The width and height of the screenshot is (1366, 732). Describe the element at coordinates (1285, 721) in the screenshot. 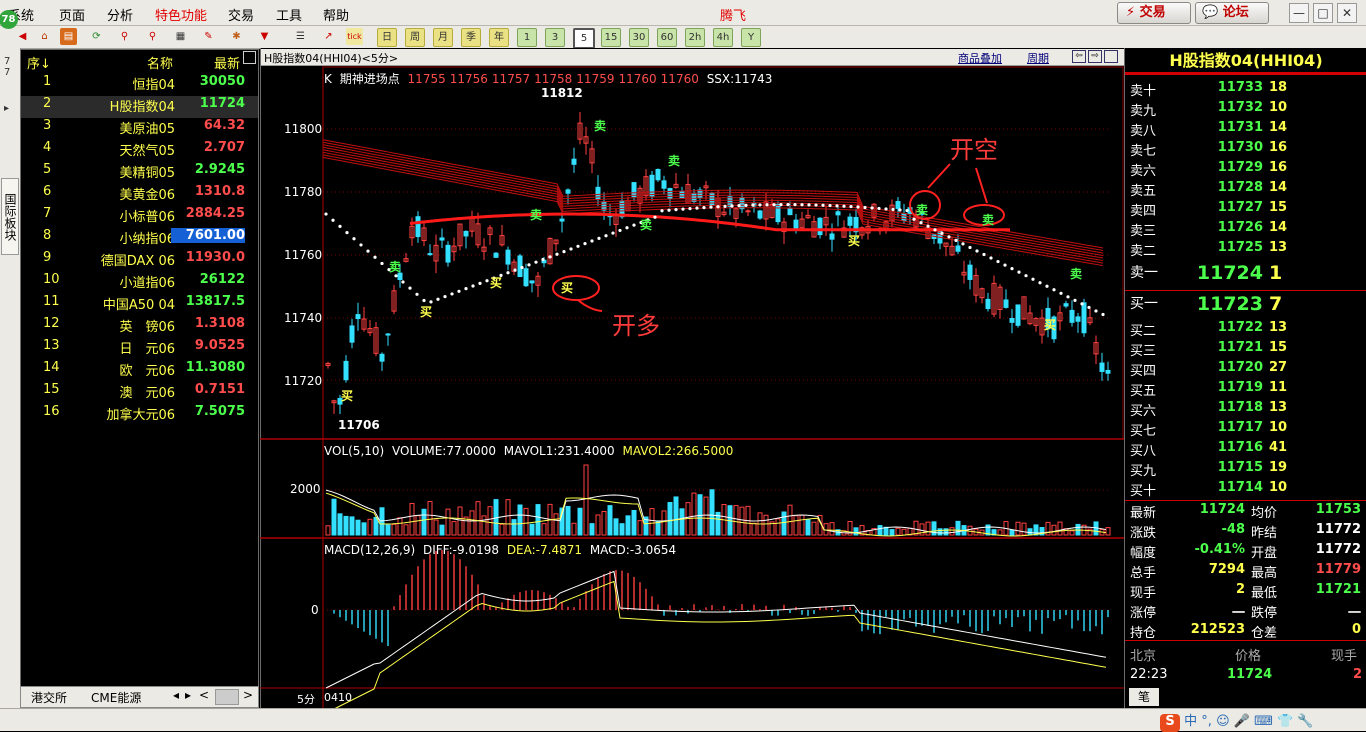

I see `skin-icon: 👕` at that location.